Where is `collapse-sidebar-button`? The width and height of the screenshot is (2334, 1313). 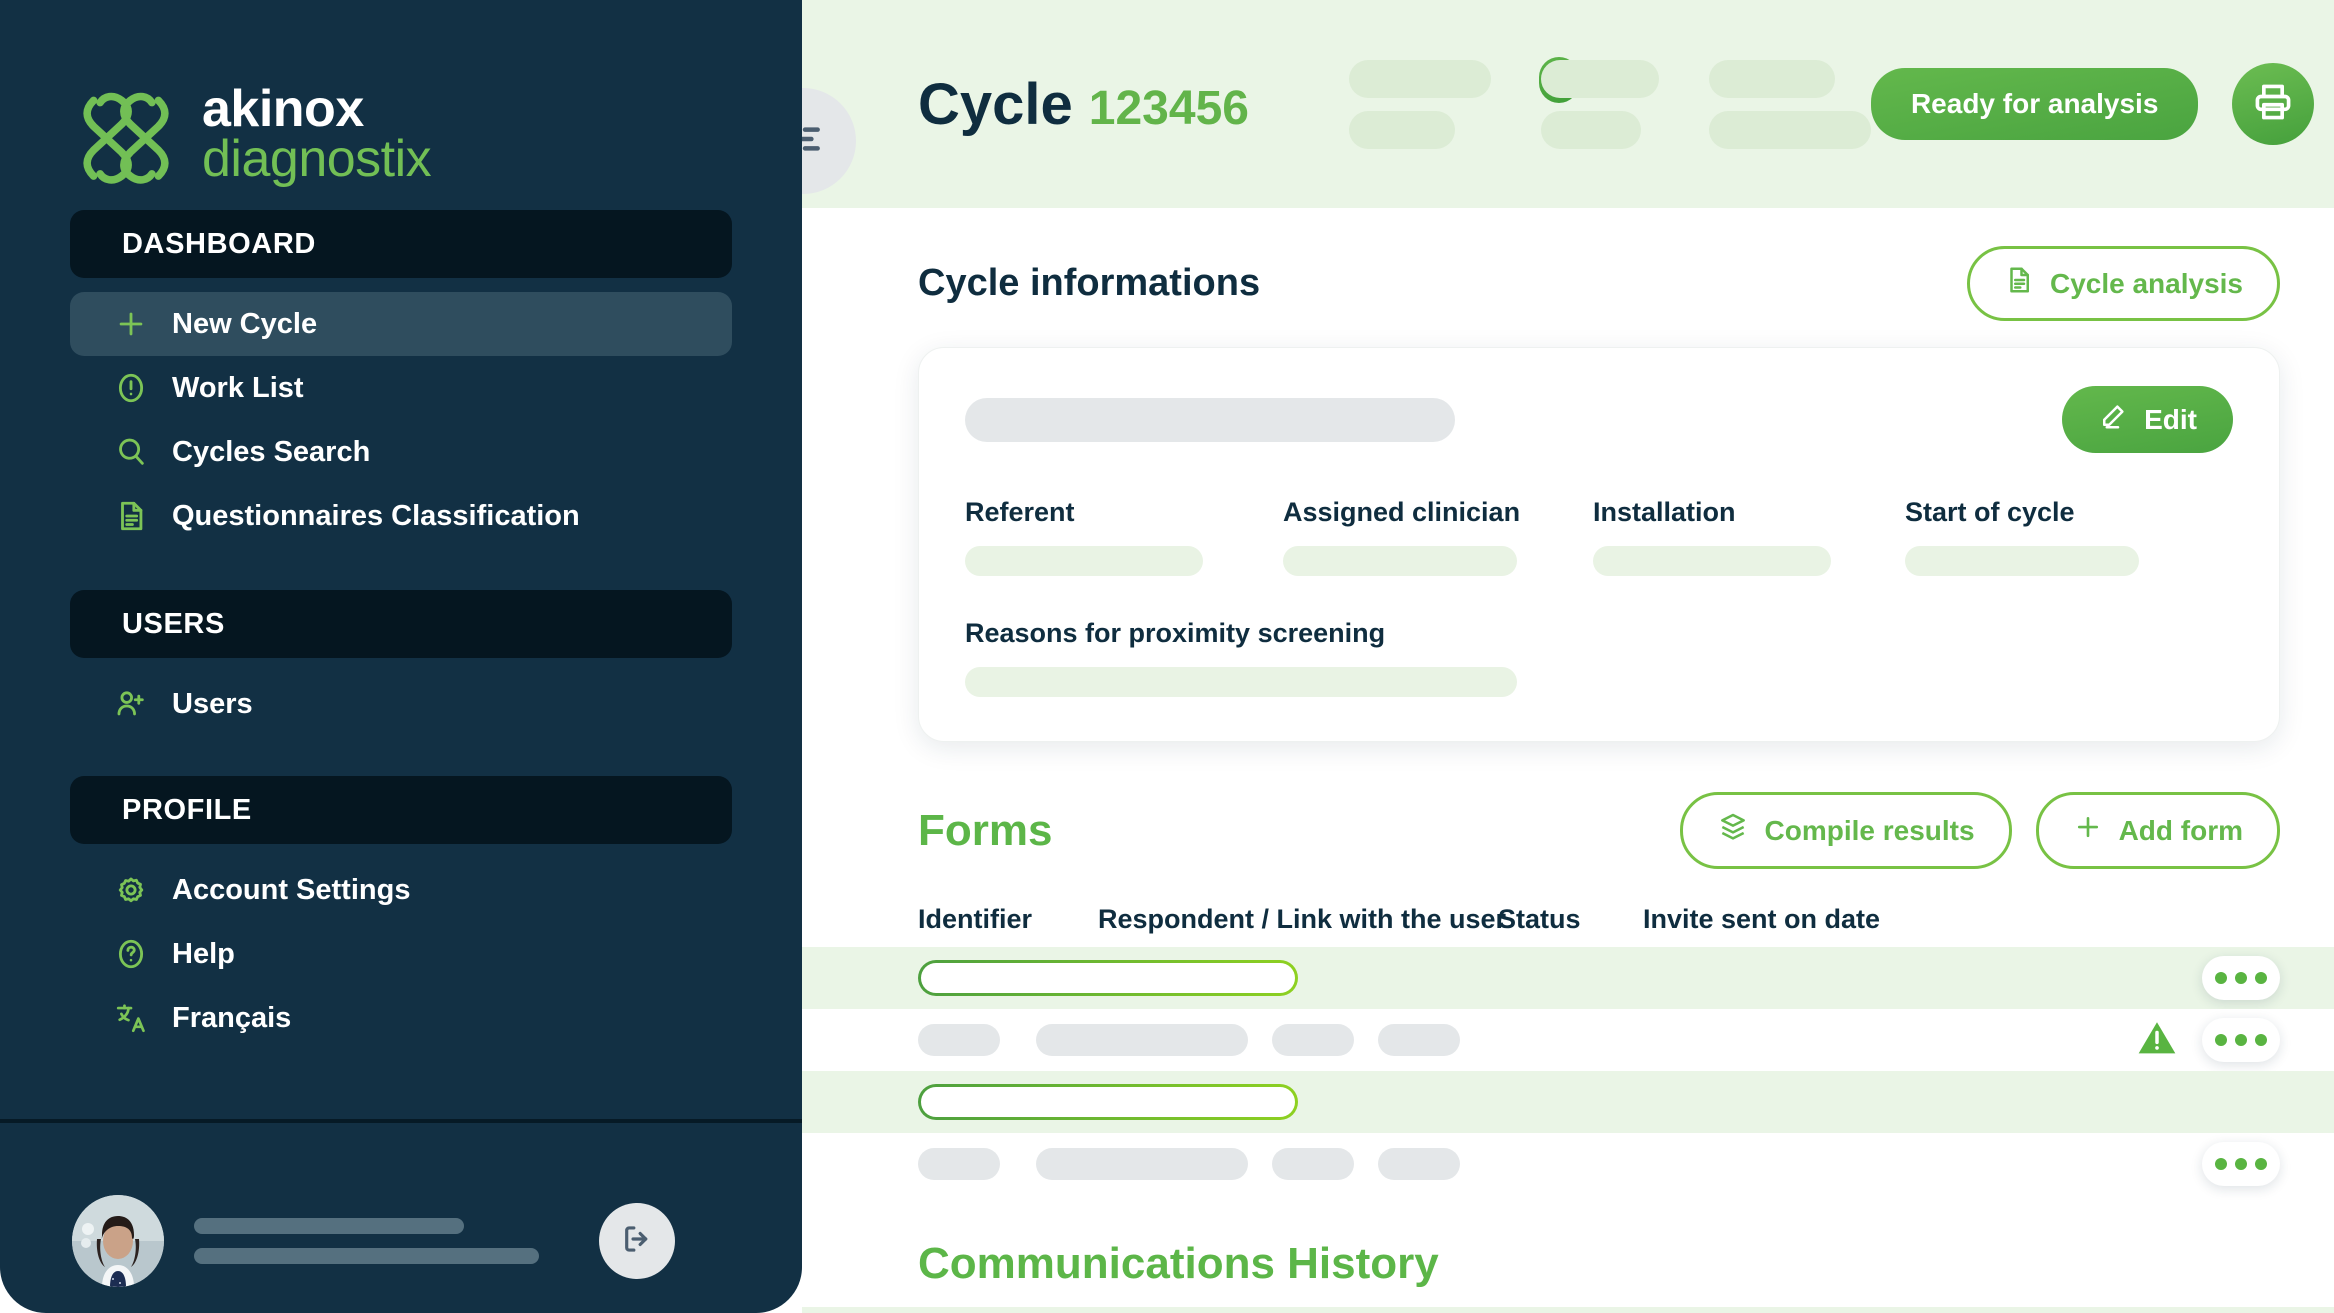 collapse-sidebar-button is located at coordinates (829, 141).